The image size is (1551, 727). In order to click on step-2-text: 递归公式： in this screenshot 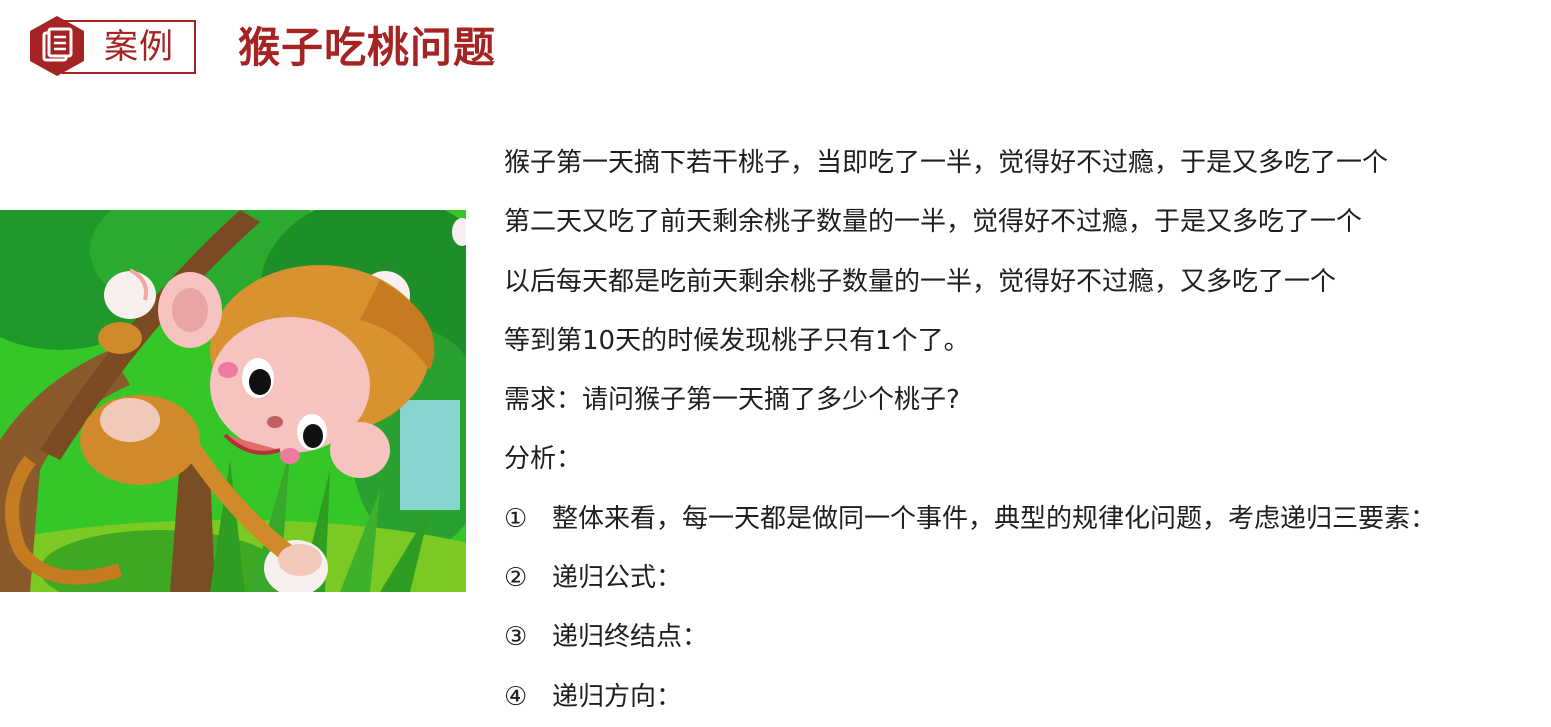, I will do `click(617, 578)`.